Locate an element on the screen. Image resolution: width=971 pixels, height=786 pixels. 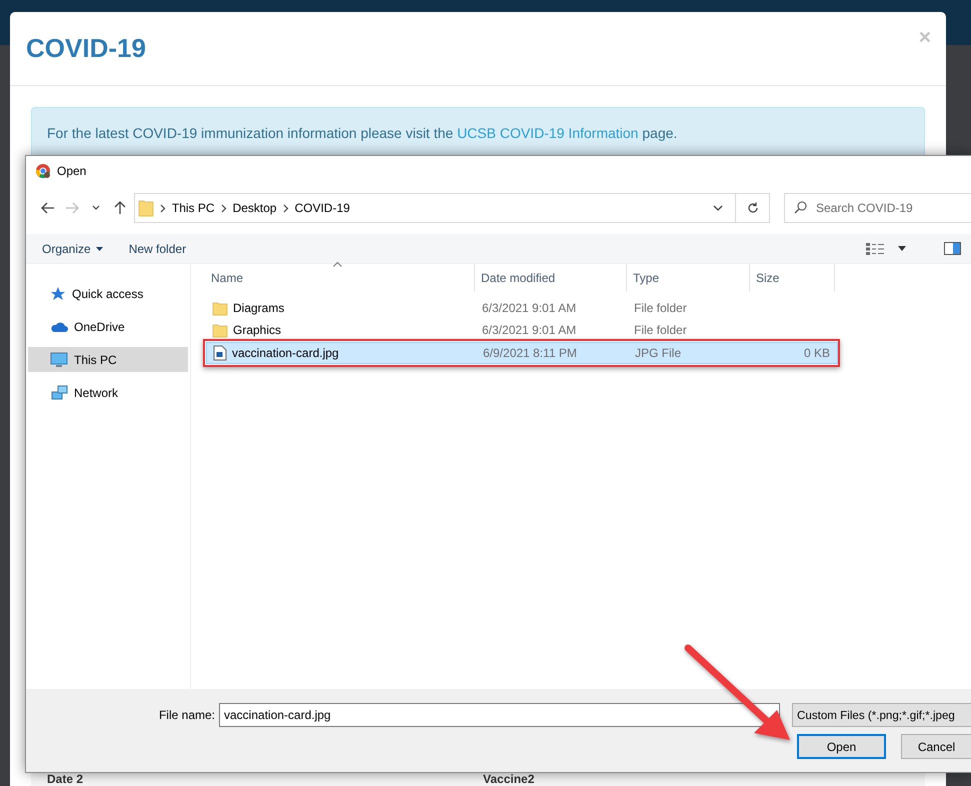
nav-pane-item: Network is located at coordinates (108, 392).